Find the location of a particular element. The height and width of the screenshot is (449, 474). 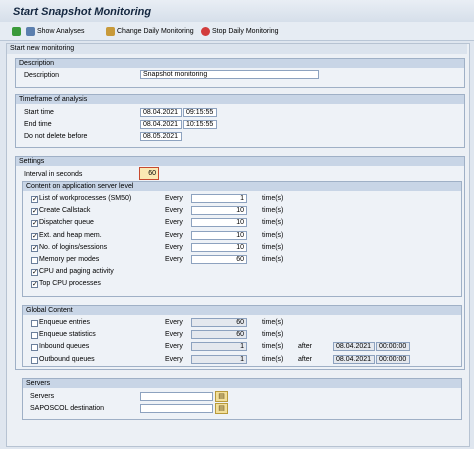

servers-group-header: Servers is located at coordinates (242, 383).